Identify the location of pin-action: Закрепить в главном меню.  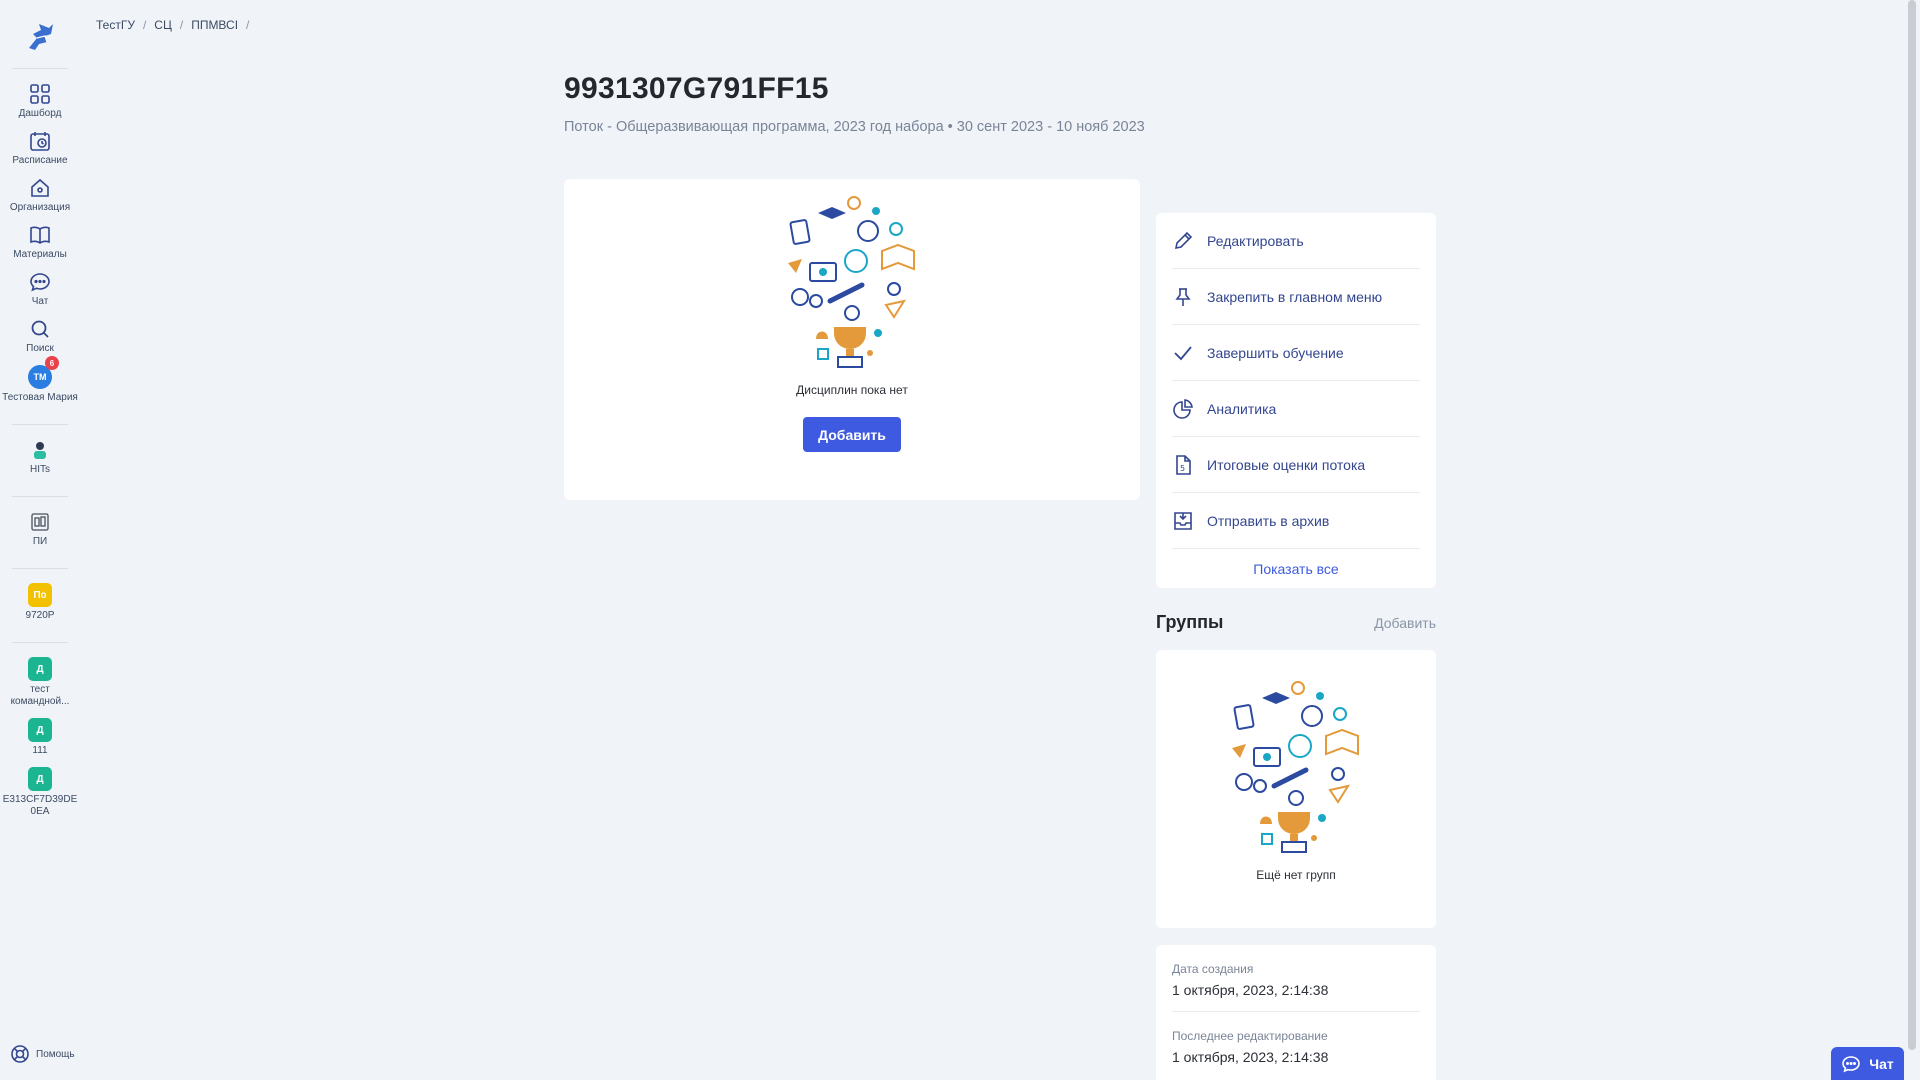
(1296, 297).